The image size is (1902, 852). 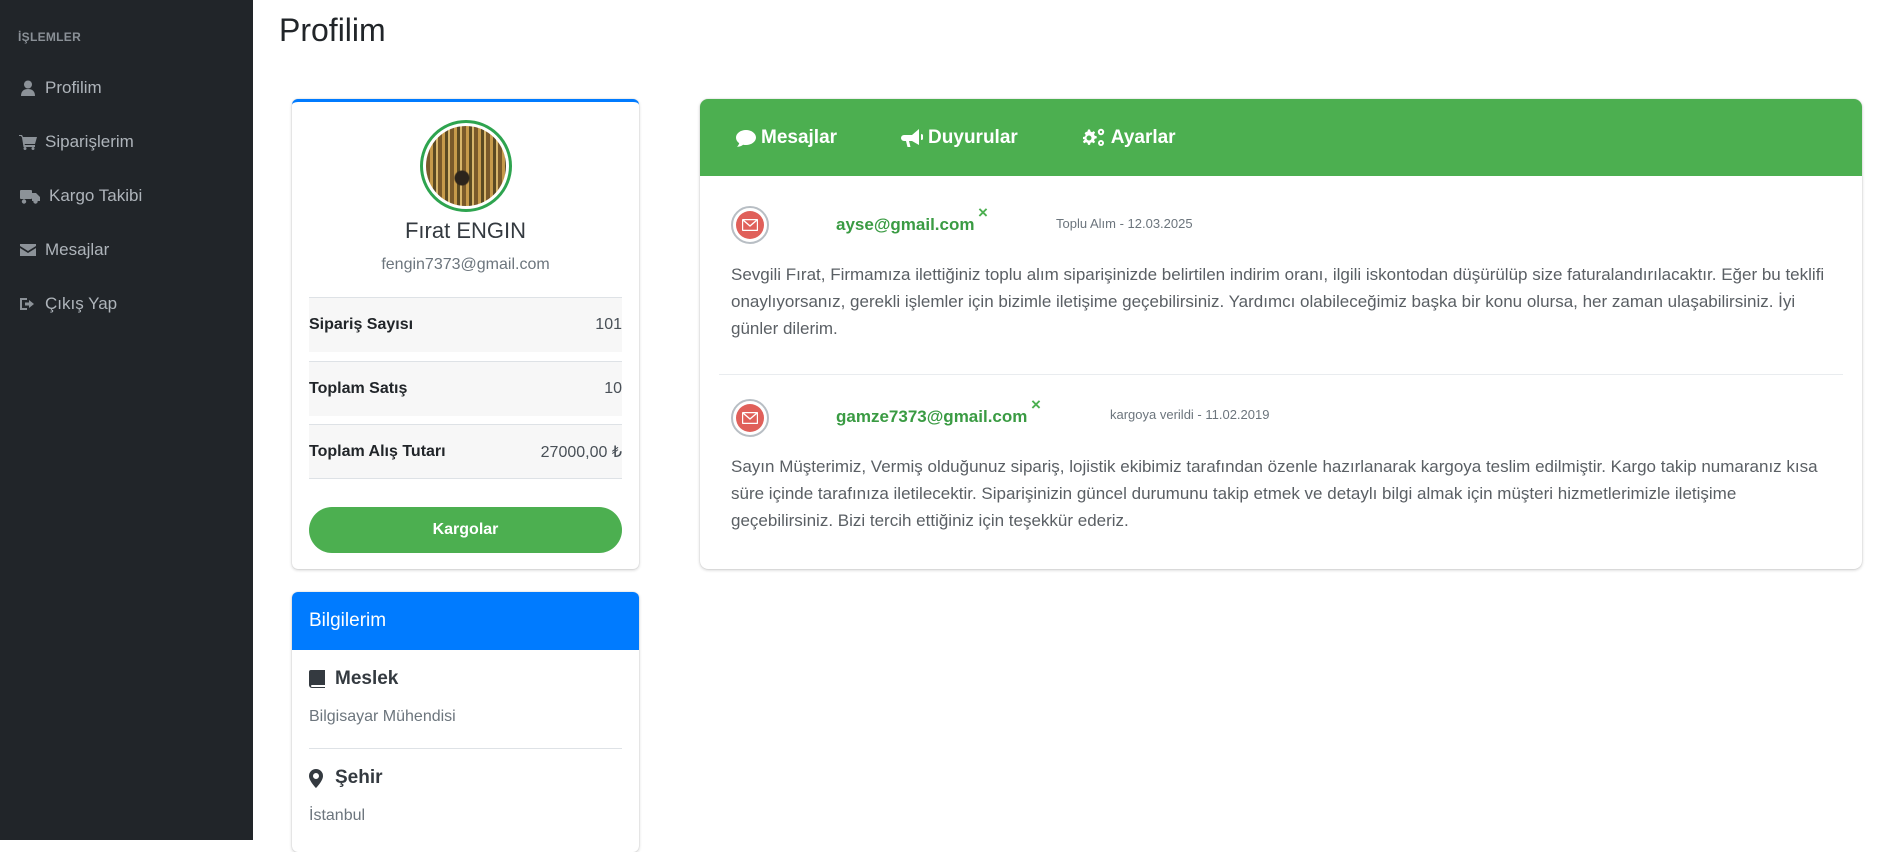 What do you see at coordinates (581, 452) in the screenshot?
I see `stat-value: 27000,00 ₺` at bounding box center [581, 452].